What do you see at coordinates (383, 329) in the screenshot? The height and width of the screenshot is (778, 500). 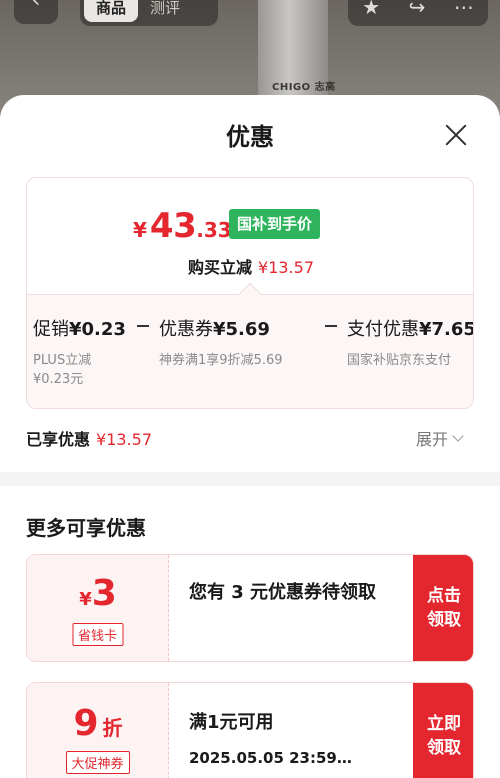 I see `breakdown-label: 支付优惠` at bounding box center [383, 329].